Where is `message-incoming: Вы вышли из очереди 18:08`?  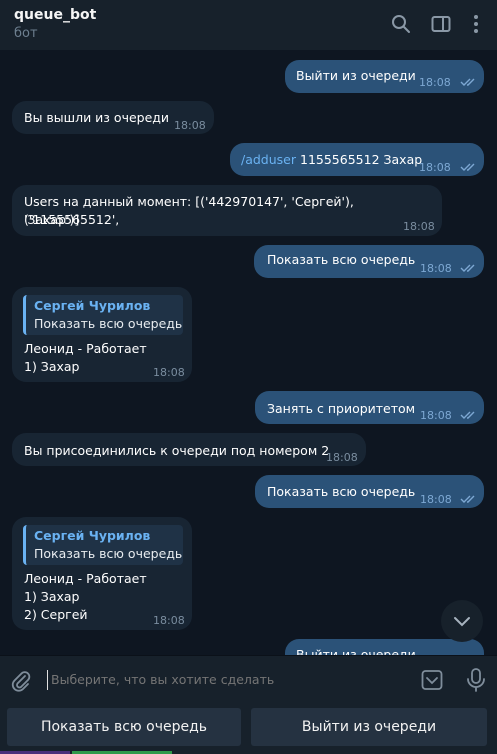 message-incoming: Вы вышли из очереди 18:08 is located at coordinates (113, 117).